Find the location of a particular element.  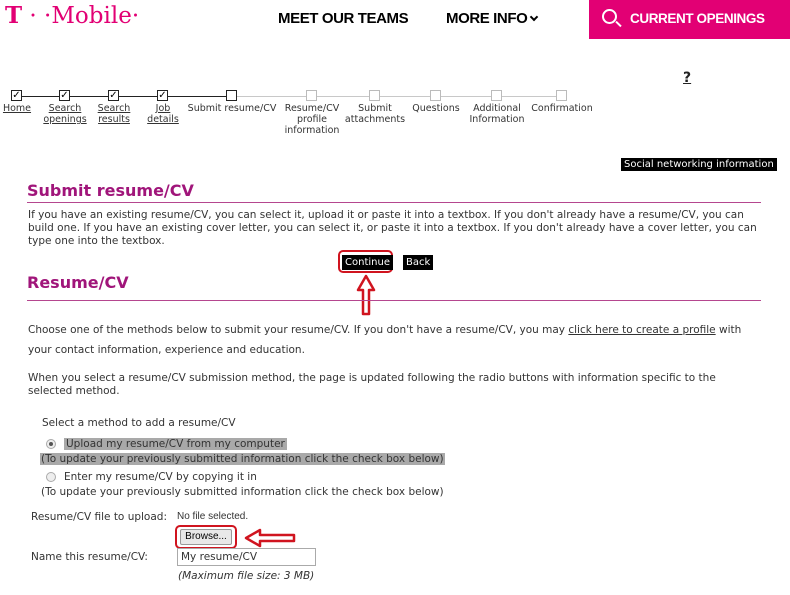

step-label: Job details is located at coordinates (163, 114).